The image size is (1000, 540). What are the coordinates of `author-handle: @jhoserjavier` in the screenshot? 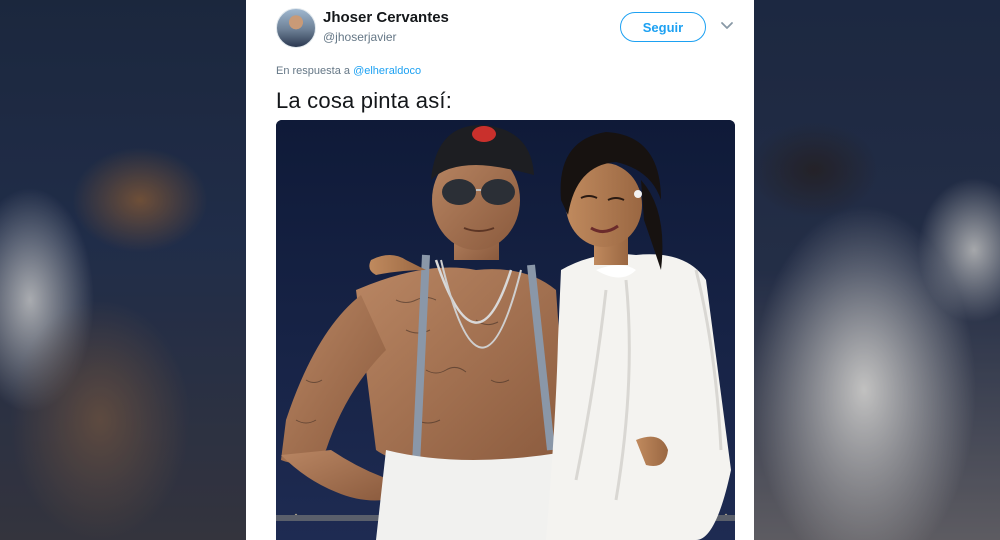 It's located at (360, 37).